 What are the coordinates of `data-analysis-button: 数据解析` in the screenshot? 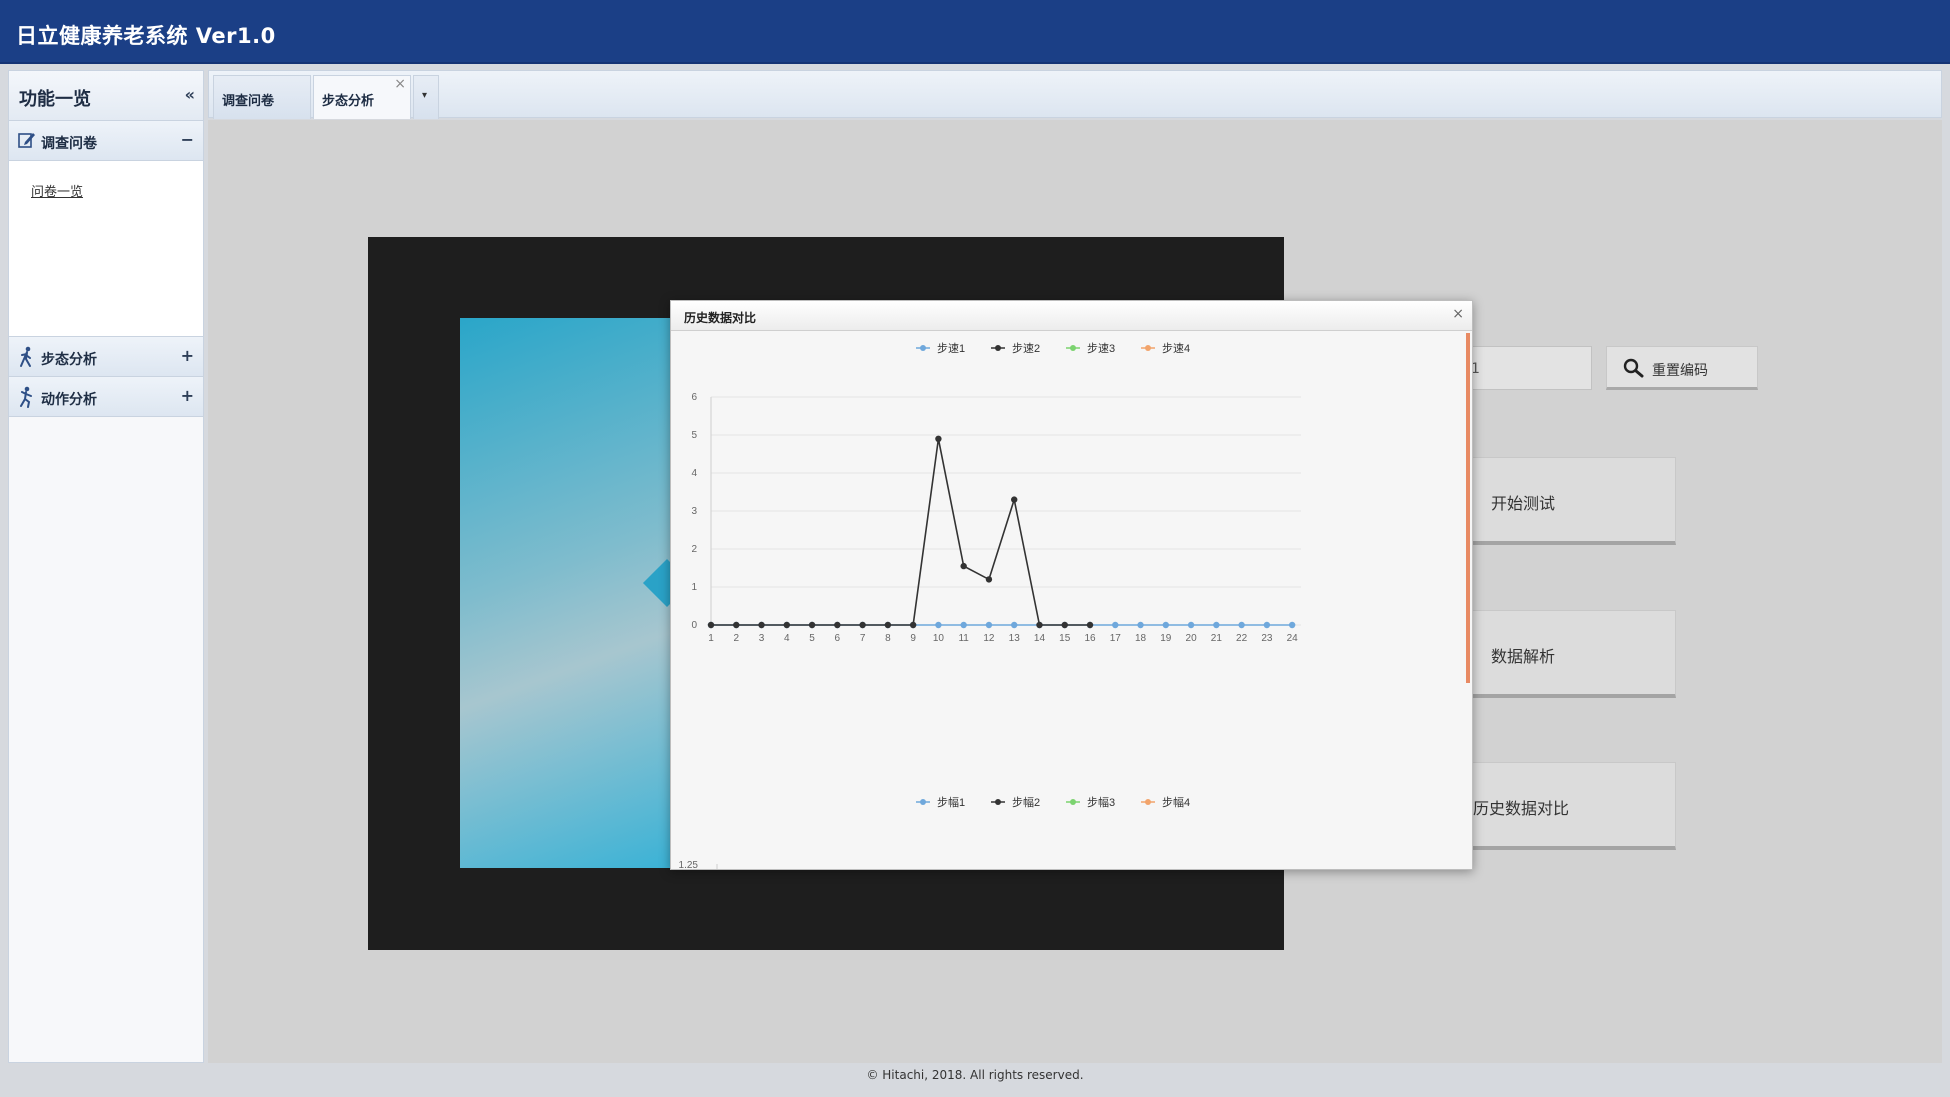 It's located at (1569, 654).